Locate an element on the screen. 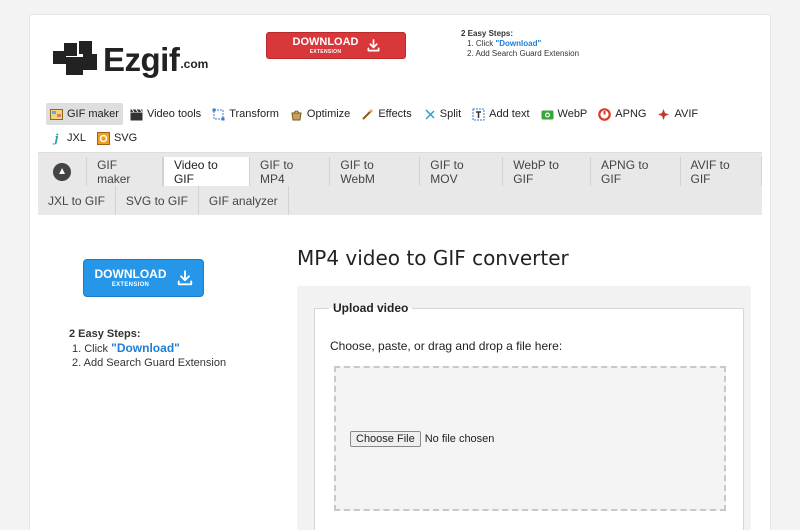  logo-suffix: .com is located at coordinates (194, 64).